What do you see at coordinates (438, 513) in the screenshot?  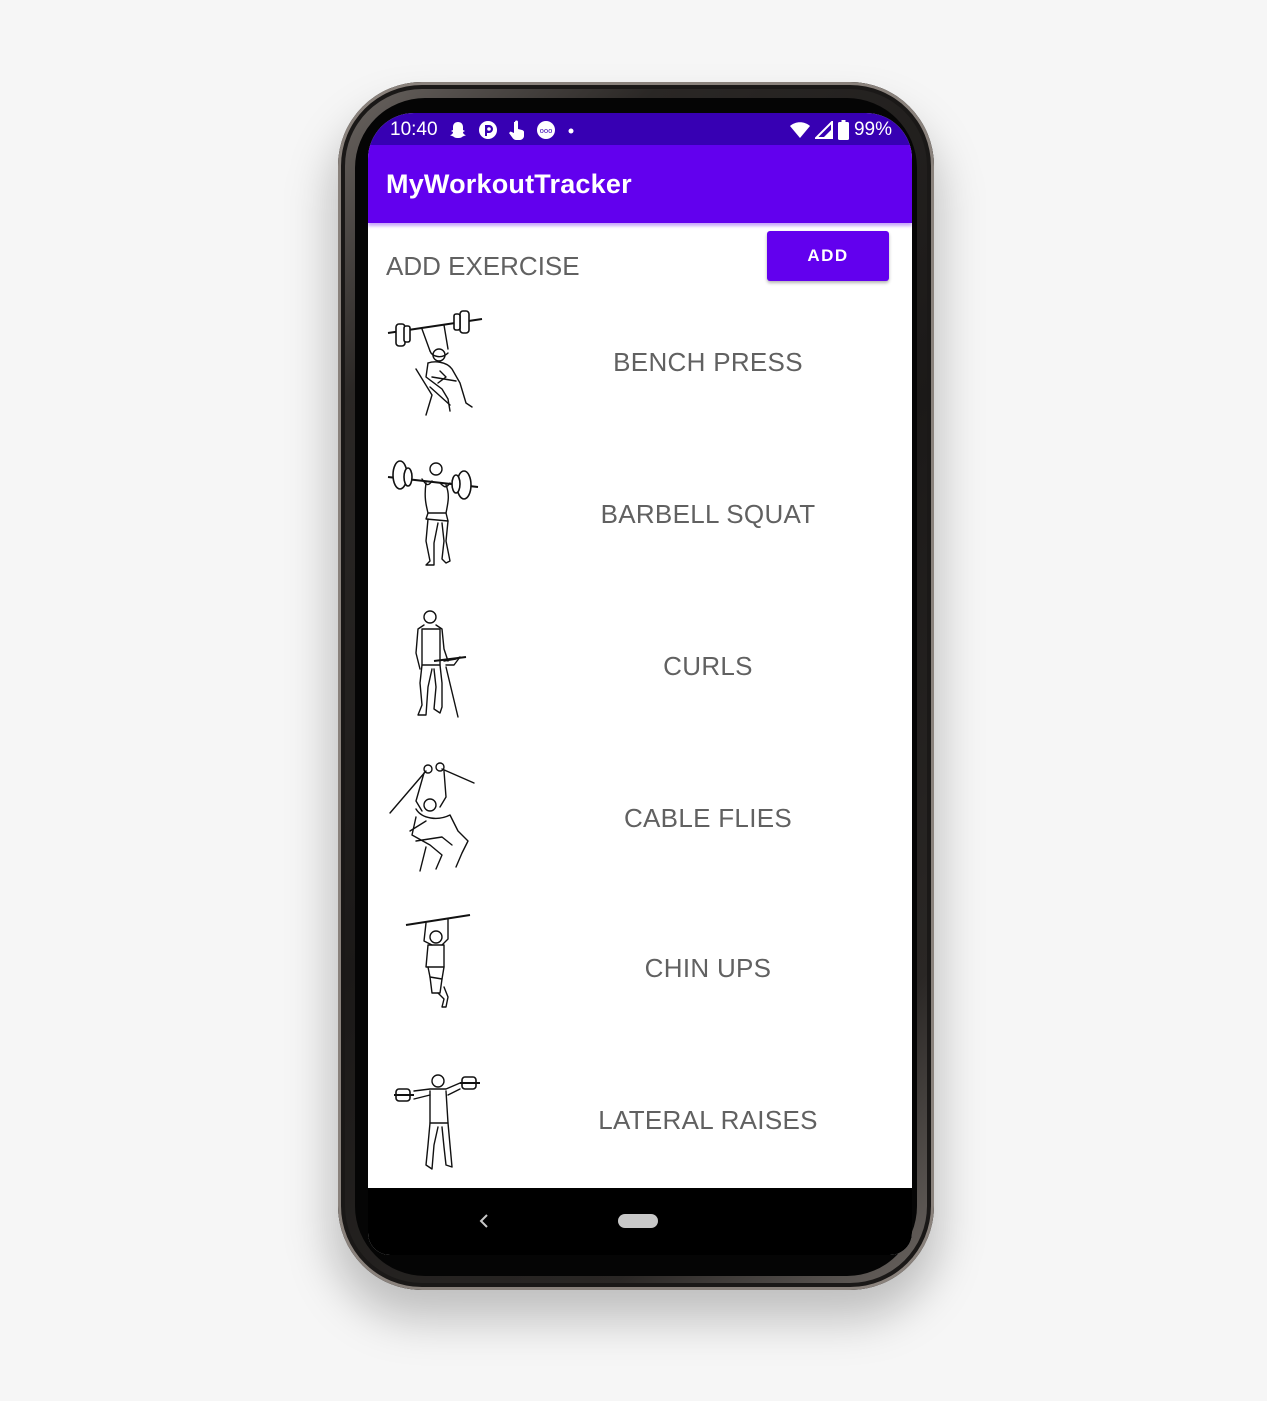 I see `barbell-squat-figure-icon` at bounding box center [438, 513].